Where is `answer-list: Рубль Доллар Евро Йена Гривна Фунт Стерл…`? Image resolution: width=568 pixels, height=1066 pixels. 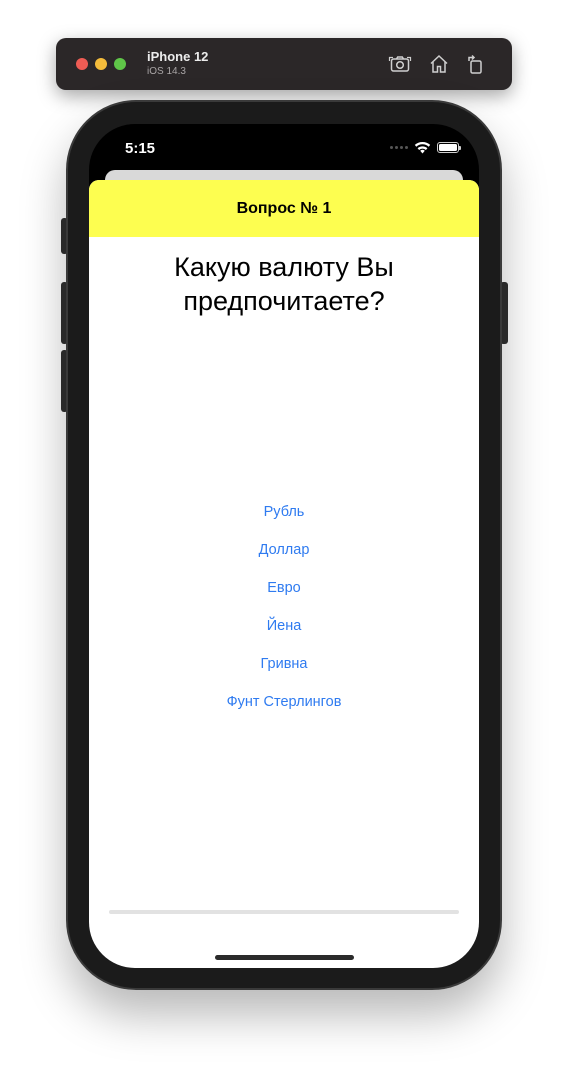 answer-list: Рубль Доллар Евро Йена Гривна Фунт Стерл… is located at coordinates (284, 614).